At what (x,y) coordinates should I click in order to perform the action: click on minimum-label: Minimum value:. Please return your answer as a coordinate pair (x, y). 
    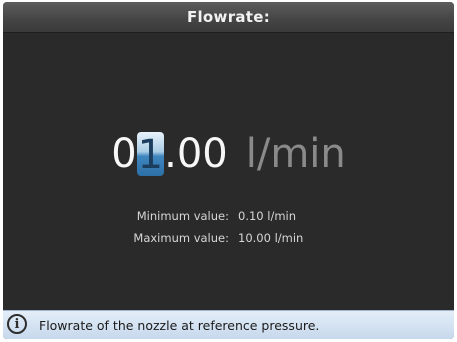
    Looking at the image, I should click on (182, 216).